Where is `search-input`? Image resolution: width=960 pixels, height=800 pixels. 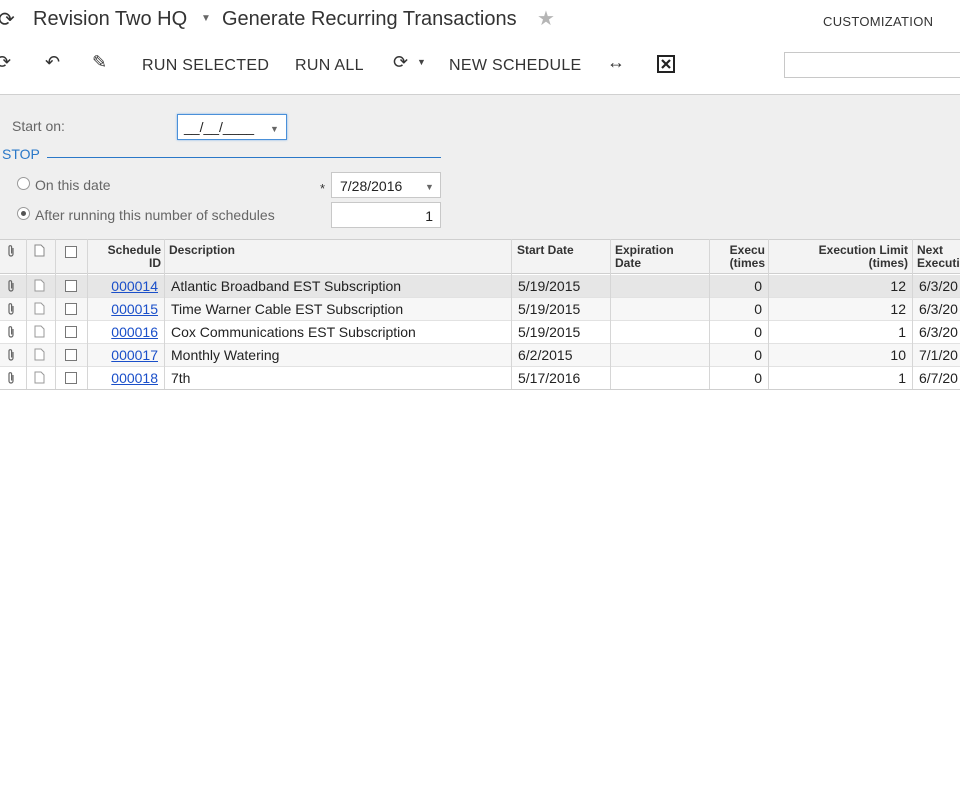 search-input is located at coordinates (872, 65).